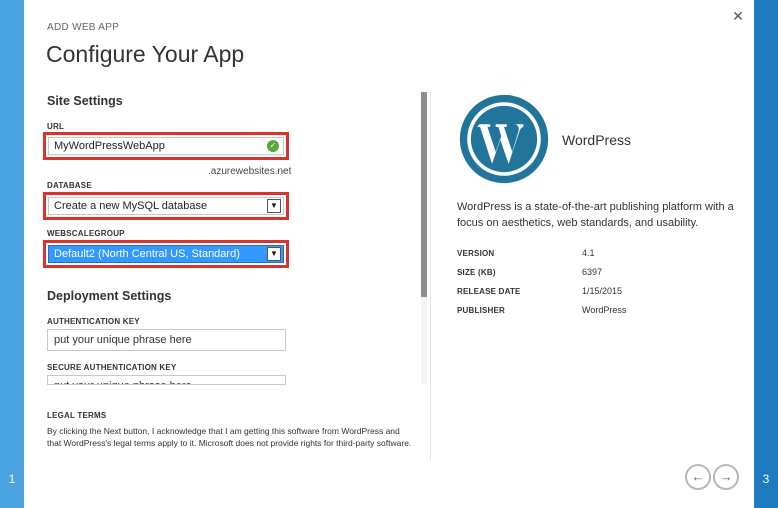 This screenshot has height=508, width=778. I want to click on panel-divider, so click(430, 276).